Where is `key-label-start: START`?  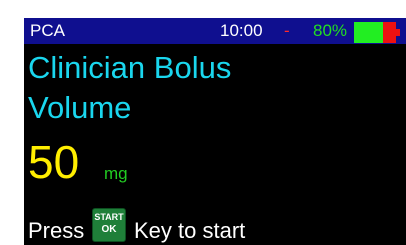
key-label-start: START is located at coordinates (109, 217).